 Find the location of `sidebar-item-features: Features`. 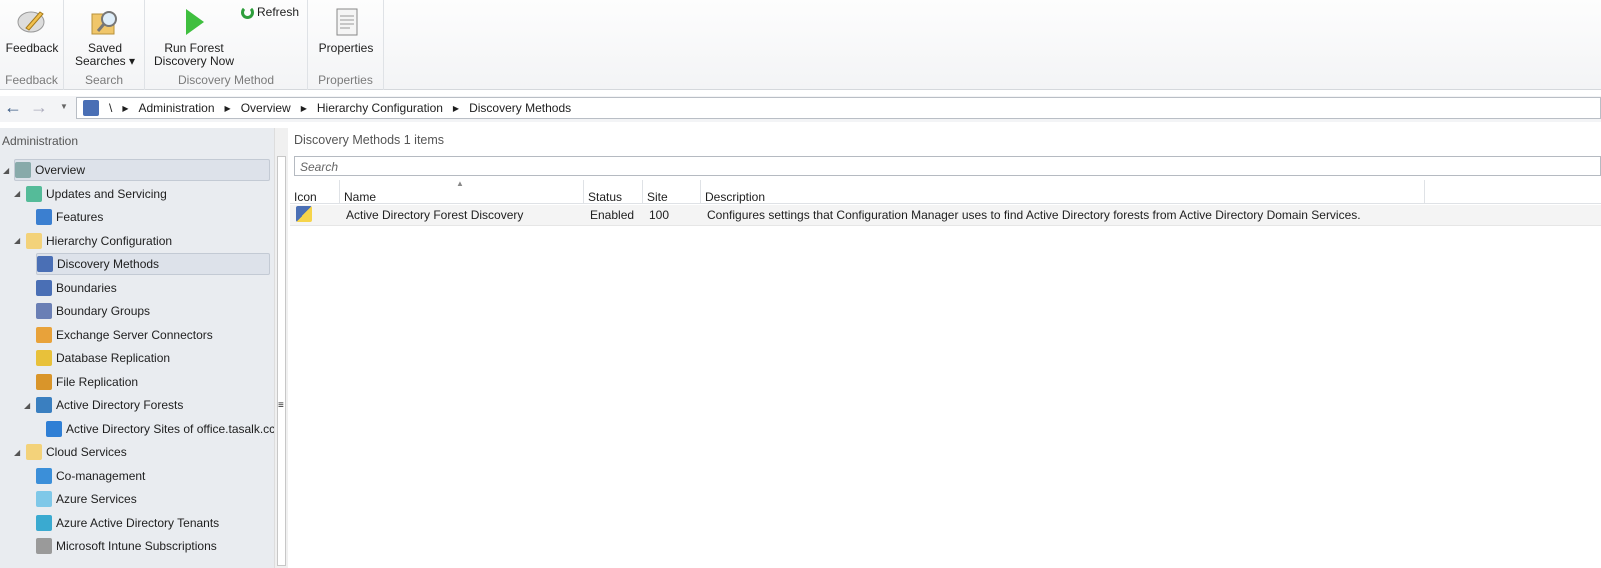

sidebar-item-features: Features is located at coordinates (69, 217).